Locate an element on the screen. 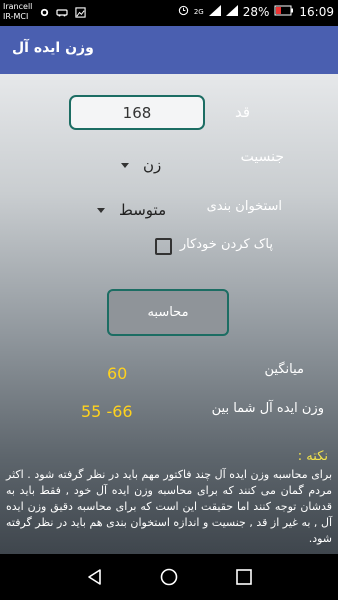 The height and width of the screenshot is (600, 338). autoclear-checkbox is located at coordinates (163, 246).